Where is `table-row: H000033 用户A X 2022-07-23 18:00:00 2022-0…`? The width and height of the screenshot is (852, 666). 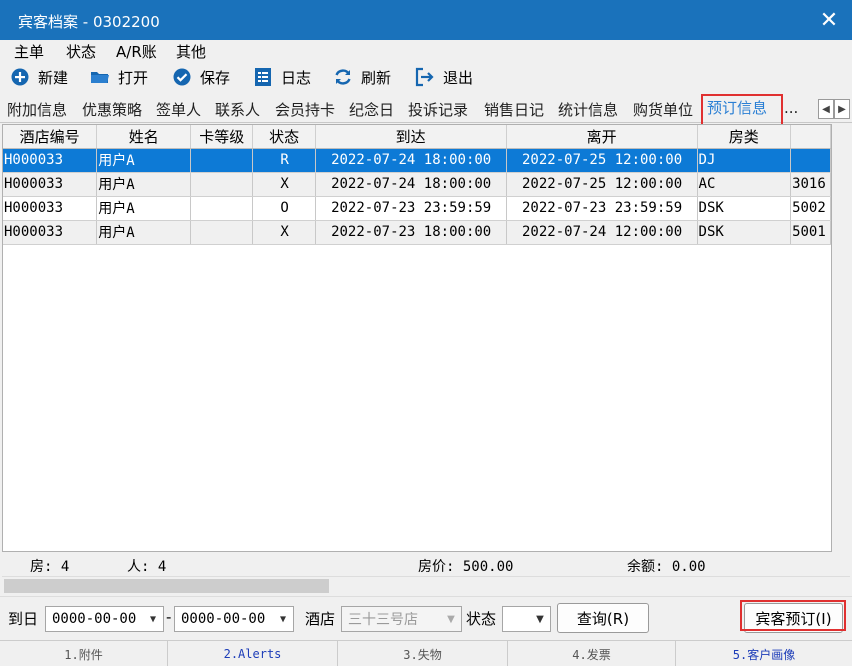
table-row: H000033 用户A X 2022-07-23 18:00:00 2022-0… is located at coordinates (417, 232).